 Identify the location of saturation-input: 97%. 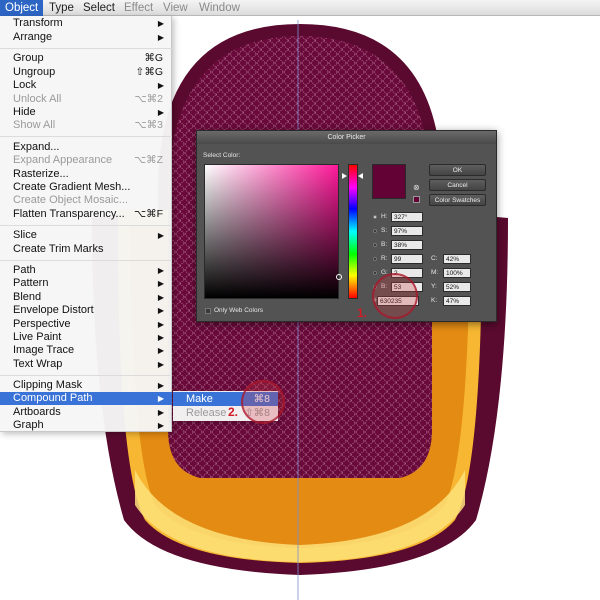
(407, 231).